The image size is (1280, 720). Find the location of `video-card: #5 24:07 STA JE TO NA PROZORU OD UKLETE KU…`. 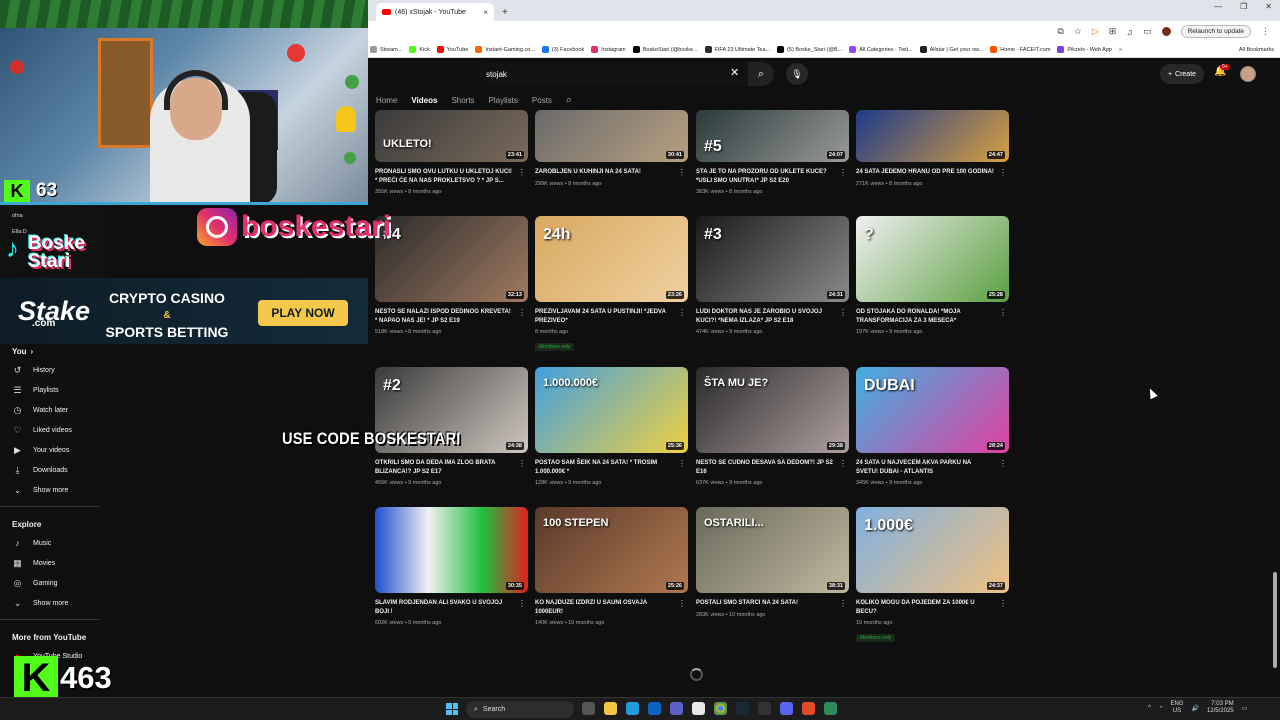

video-card: #5 24:07 STA JE TO NA PROZORU OD UKLETE KU… is located at coordinates (772, 152).